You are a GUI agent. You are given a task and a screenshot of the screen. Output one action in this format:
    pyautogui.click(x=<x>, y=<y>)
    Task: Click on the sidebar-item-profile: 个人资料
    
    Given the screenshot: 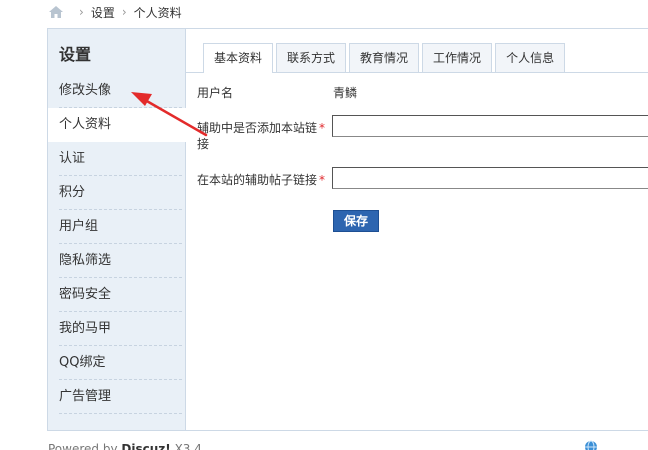 What is the action you would take?
    pyautogui.click(x=117, y=125)
    